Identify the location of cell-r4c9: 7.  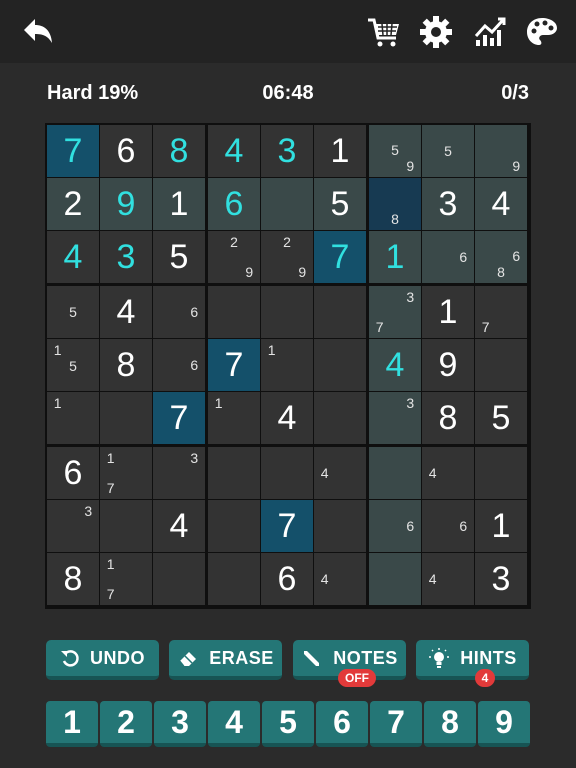
(501, 312).